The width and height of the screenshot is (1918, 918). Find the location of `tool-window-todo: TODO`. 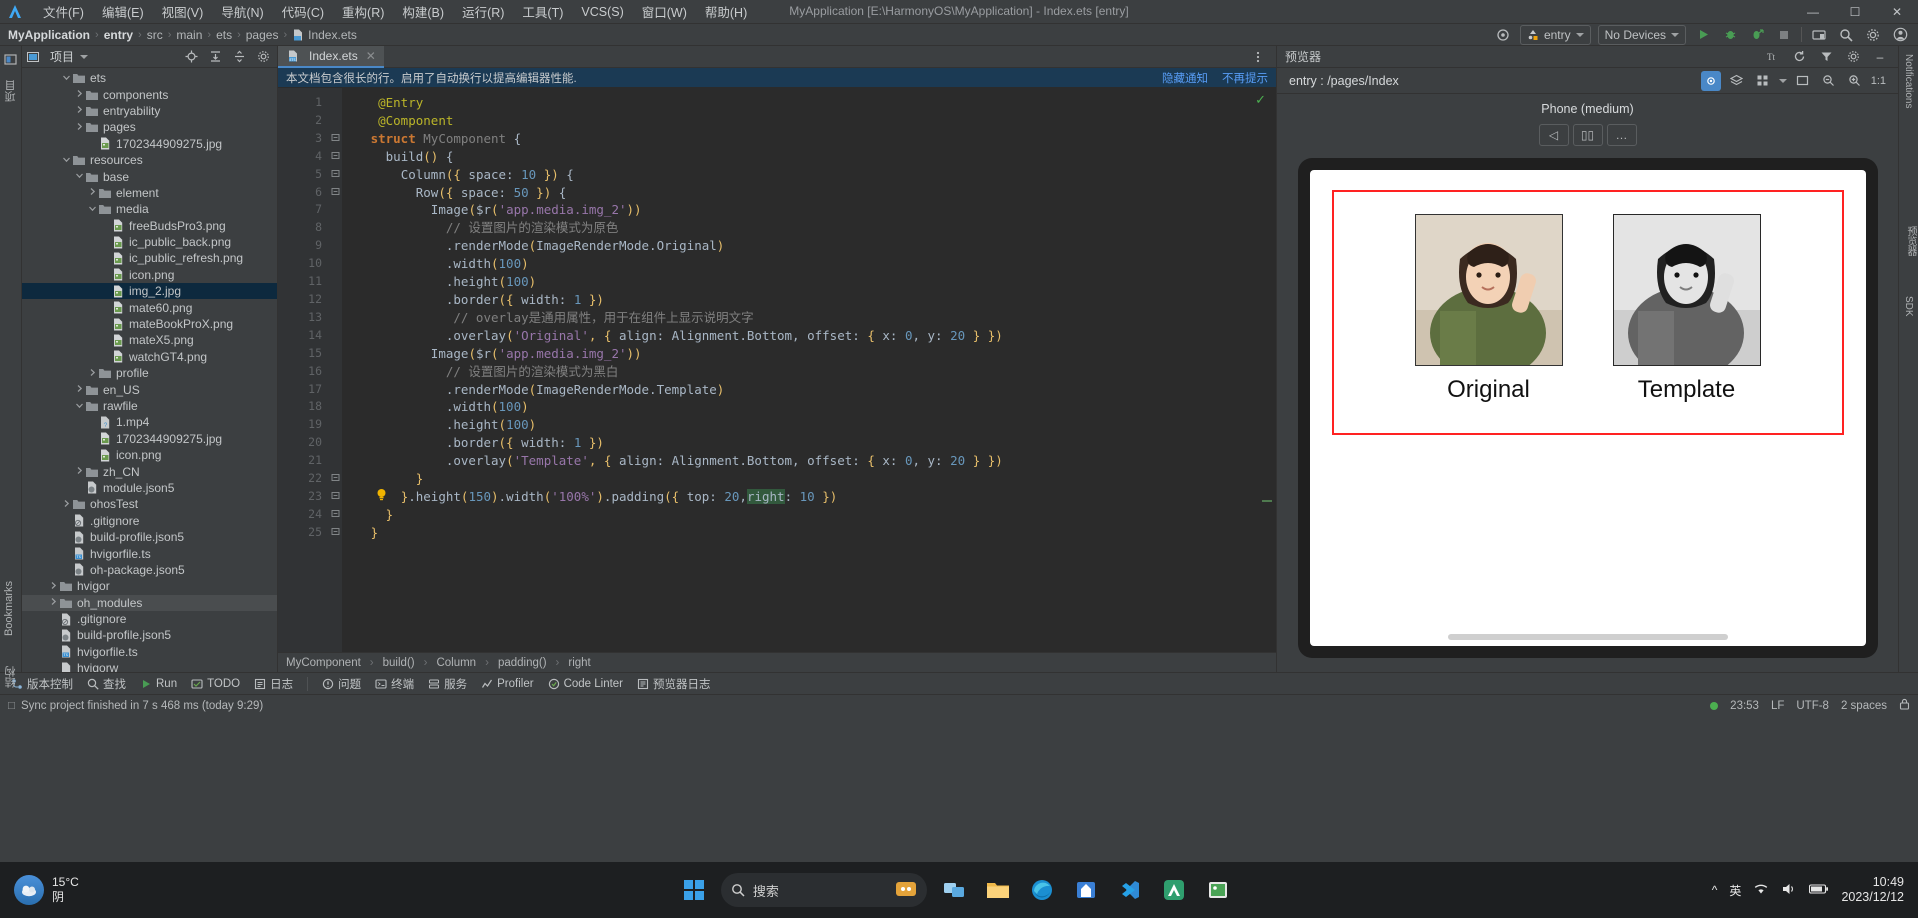

tool-window-todo: TODO is located at coordinates (215, 684).